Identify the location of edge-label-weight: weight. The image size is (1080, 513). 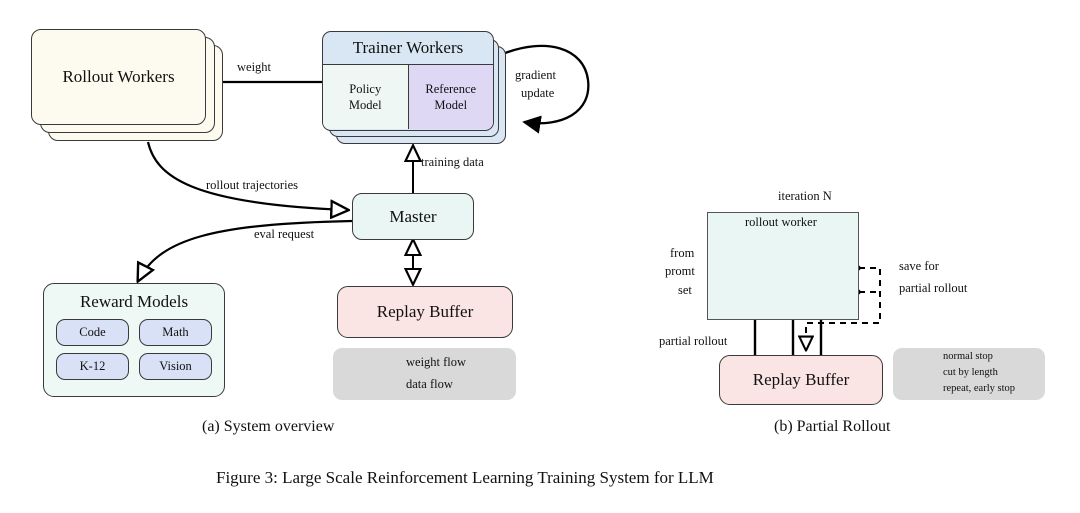
(254, 67).